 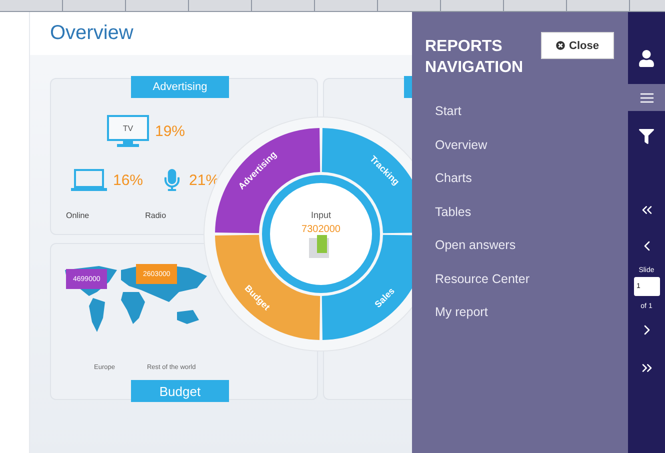 What do you see at coordinates (474, 57) in the screenshot?
I see `panel-title: REPORTS NAVIGATION` at bounding box center [474, 57].